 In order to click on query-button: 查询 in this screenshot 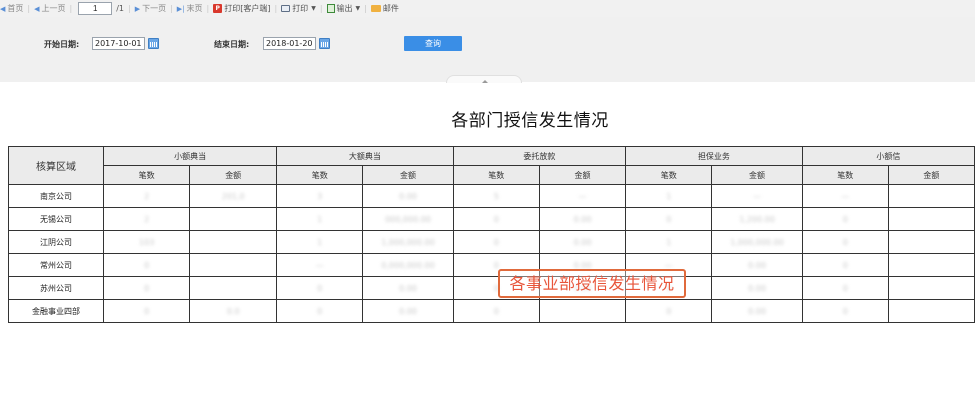, I will do `click(433, 43)`.